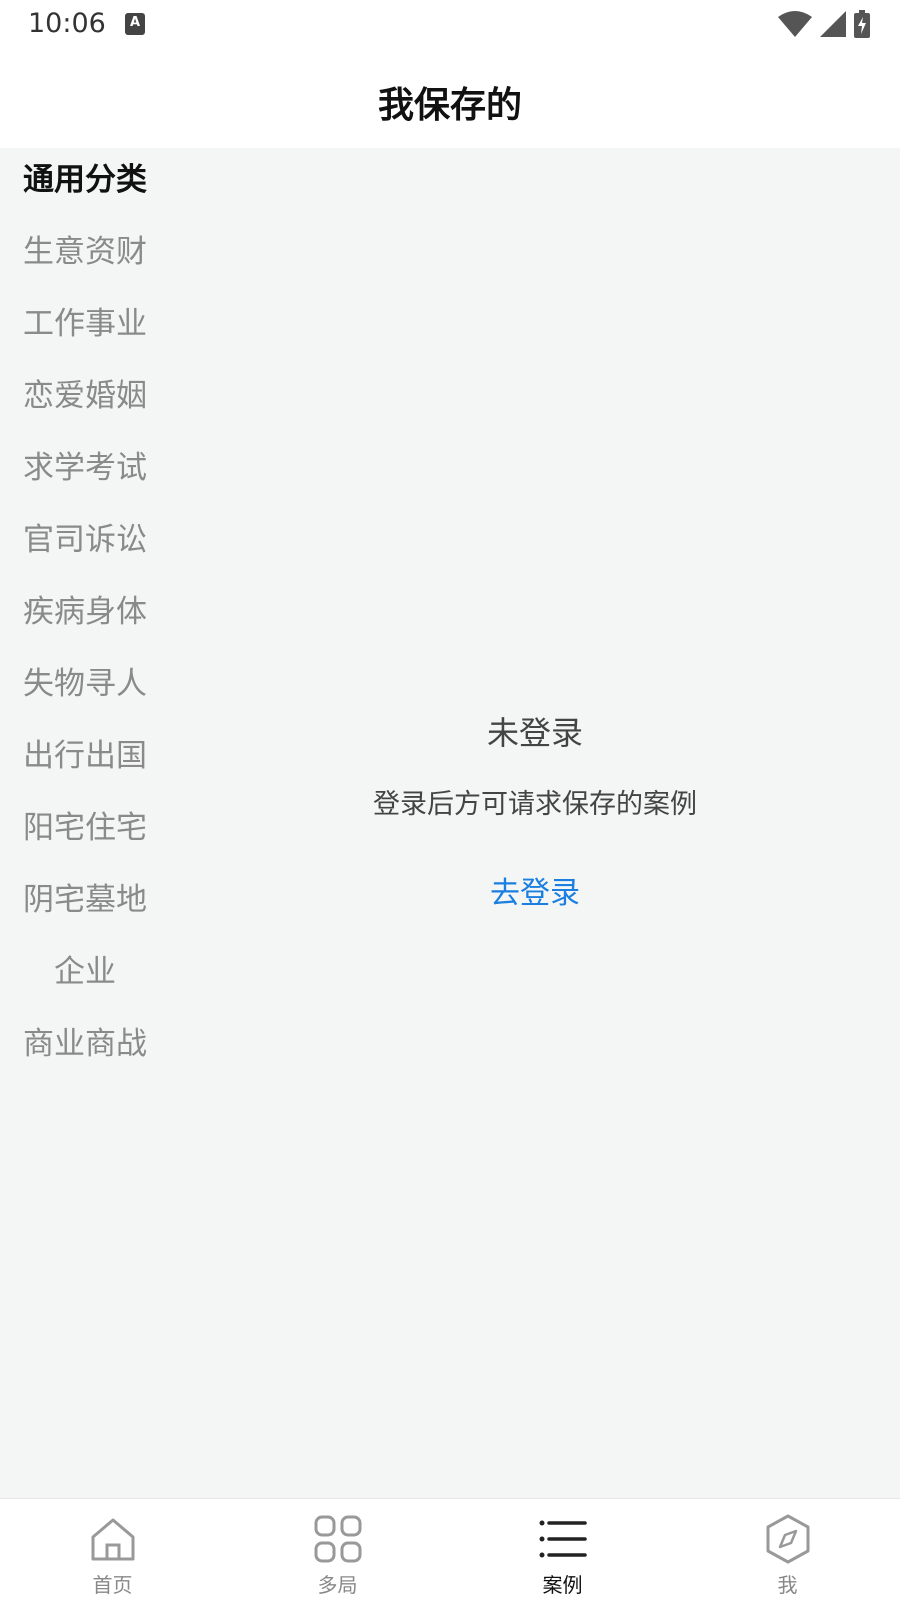 This screenshot has height=1600, width=900. Describe the element at coordinates (112, 1539) in the screenshot. I see `home-icon` at that location.